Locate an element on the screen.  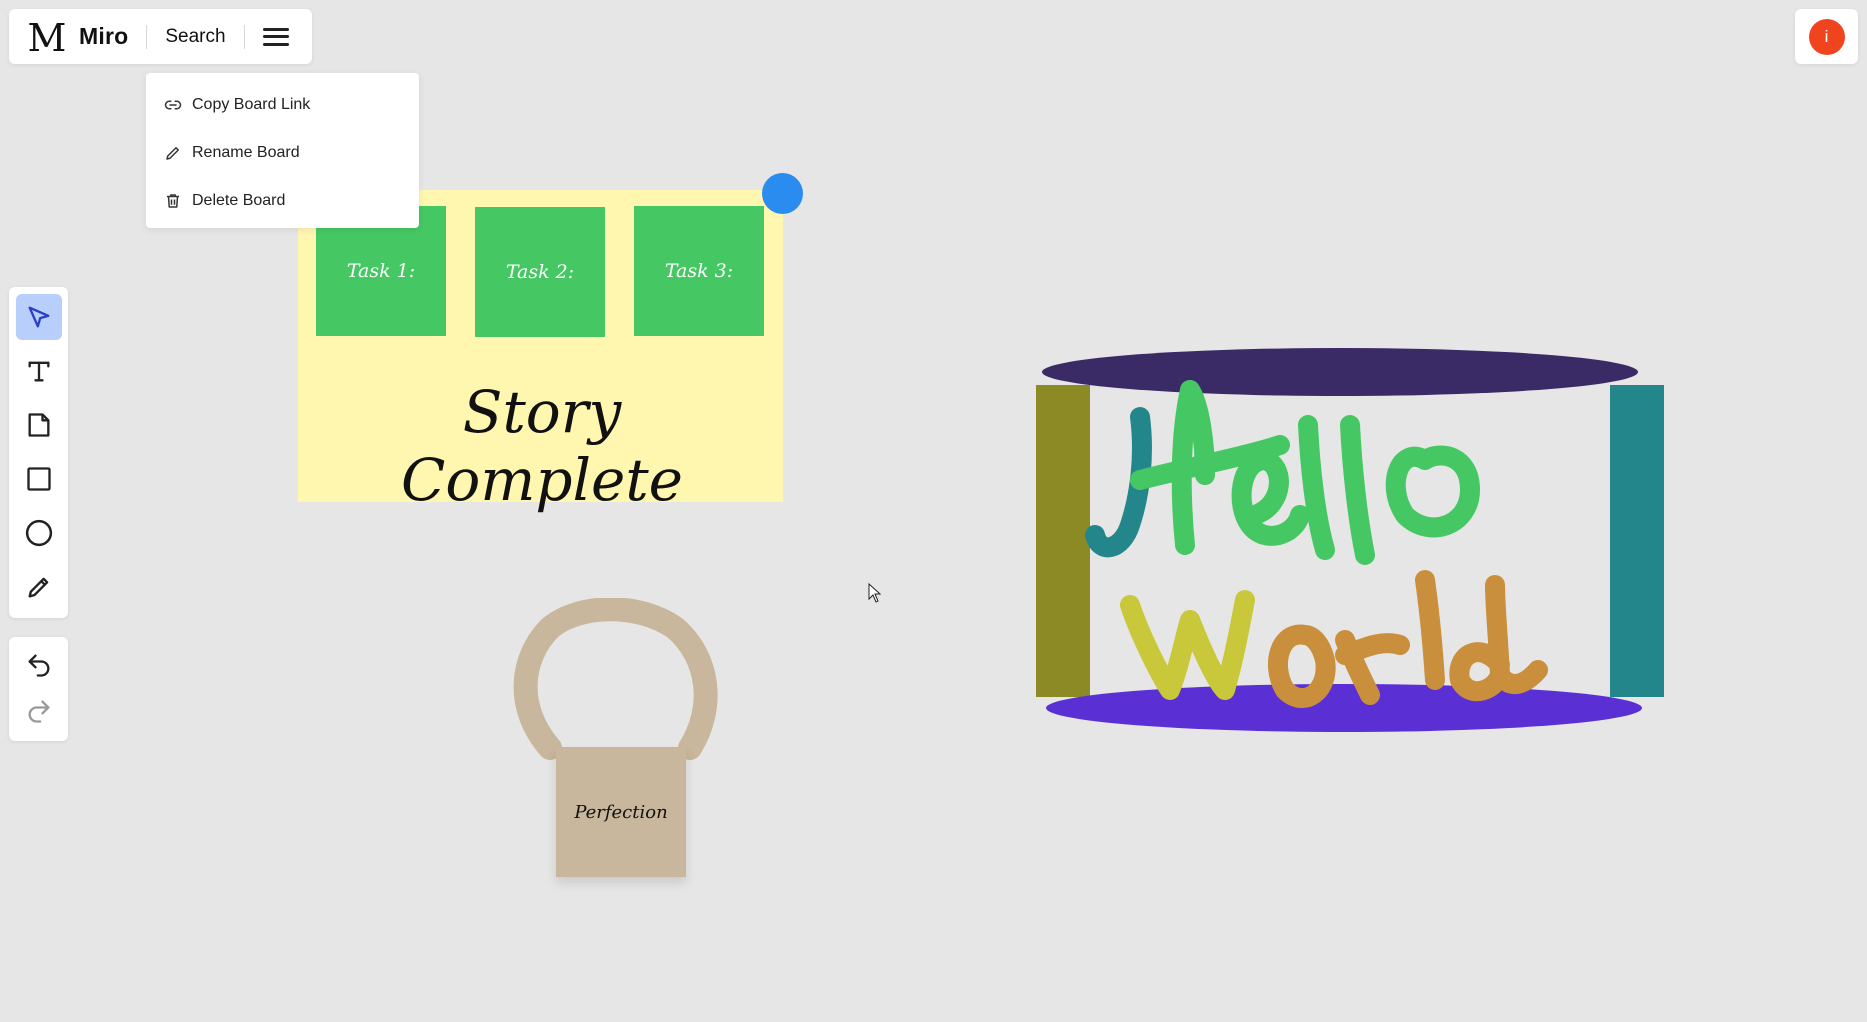
ellipse-tool-button is located at coordinates (39, 533).